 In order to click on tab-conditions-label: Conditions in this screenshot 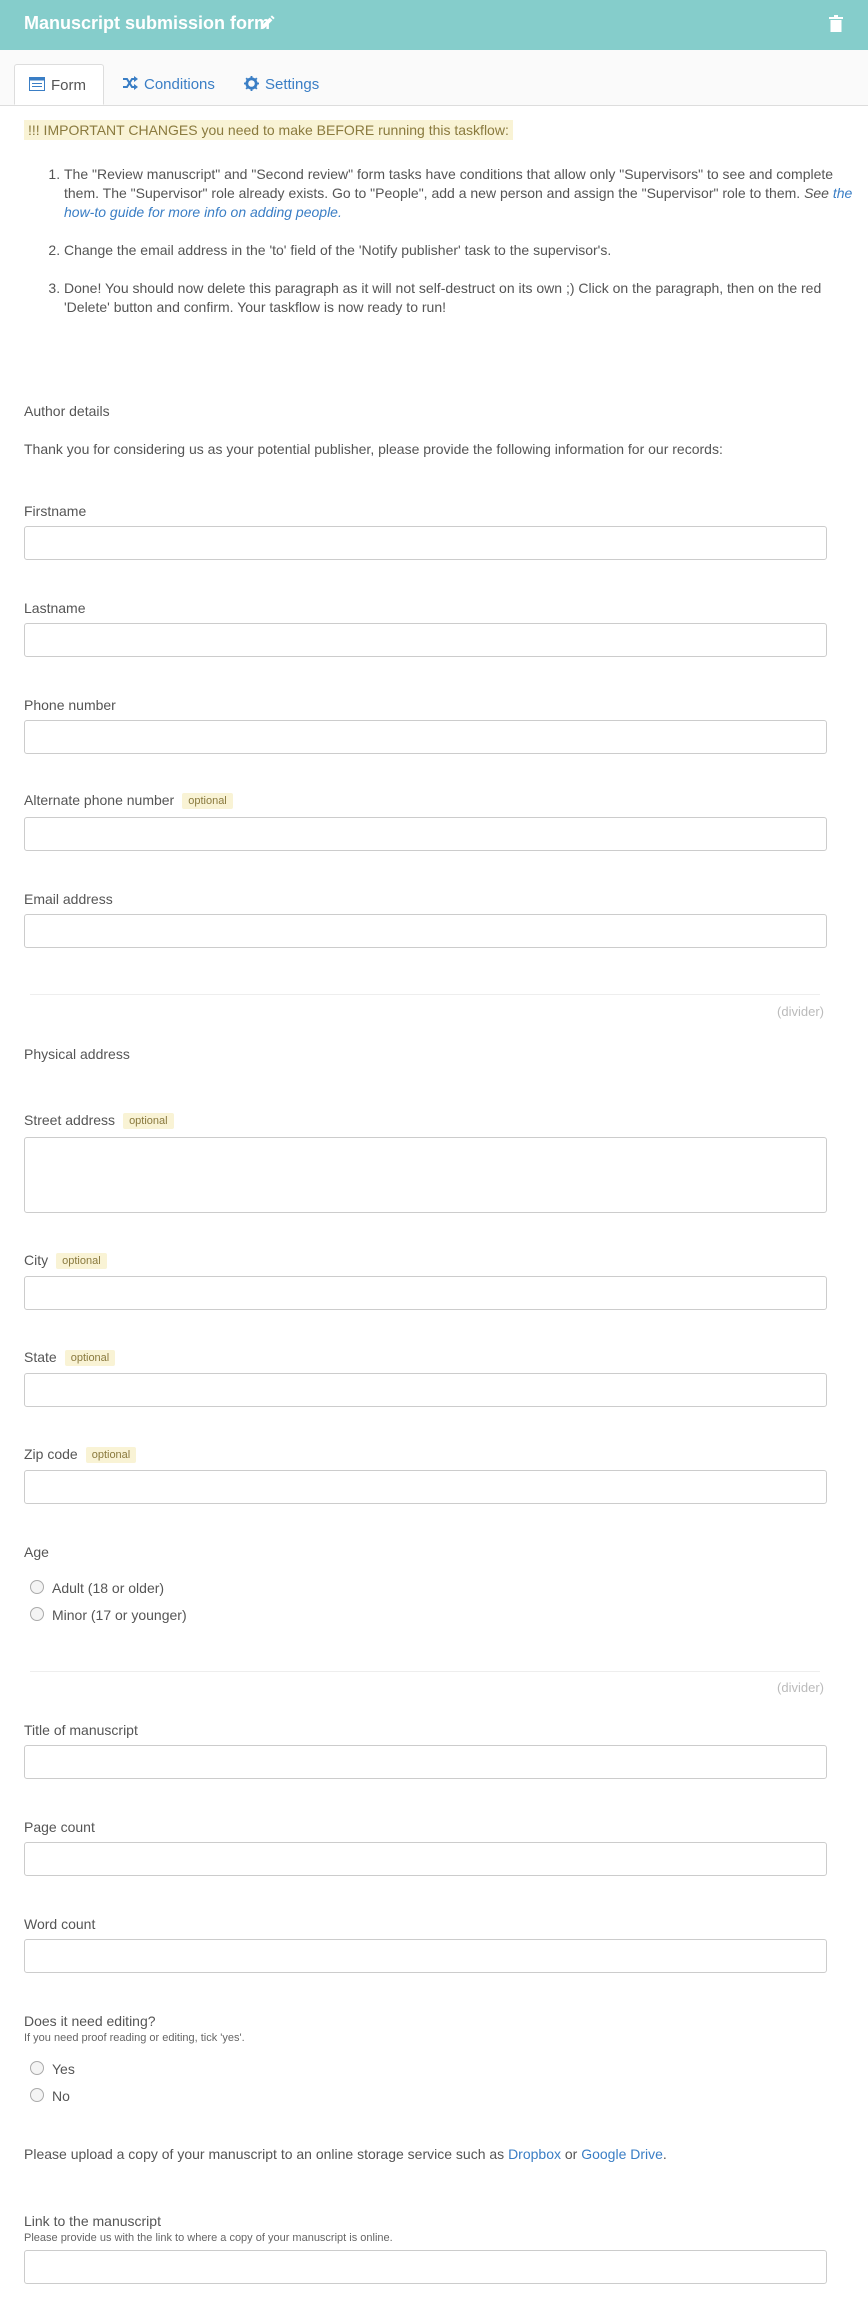, I will do `click(179, 84)`.